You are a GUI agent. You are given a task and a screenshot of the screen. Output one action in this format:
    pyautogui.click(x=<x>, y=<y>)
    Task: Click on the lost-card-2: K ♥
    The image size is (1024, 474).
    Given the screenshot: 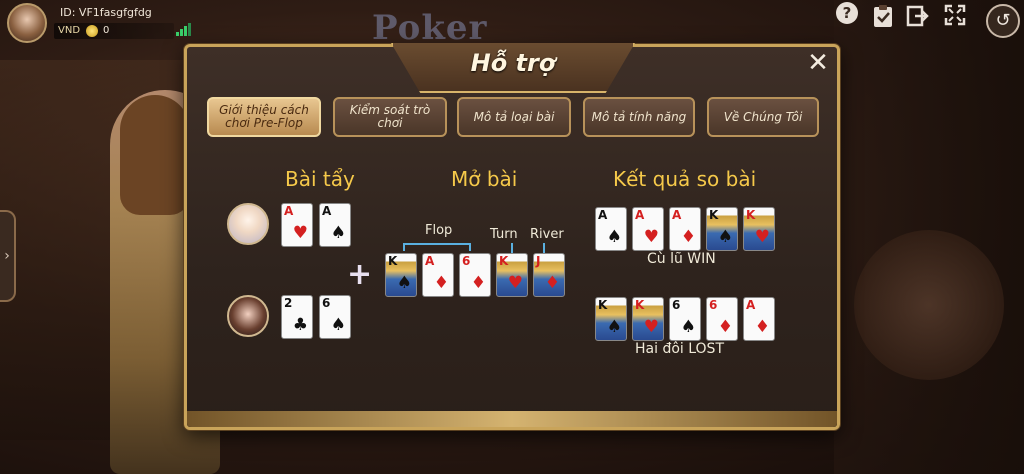 What is the action you would take?
    pyautogui.click(x=648, y=319)
    